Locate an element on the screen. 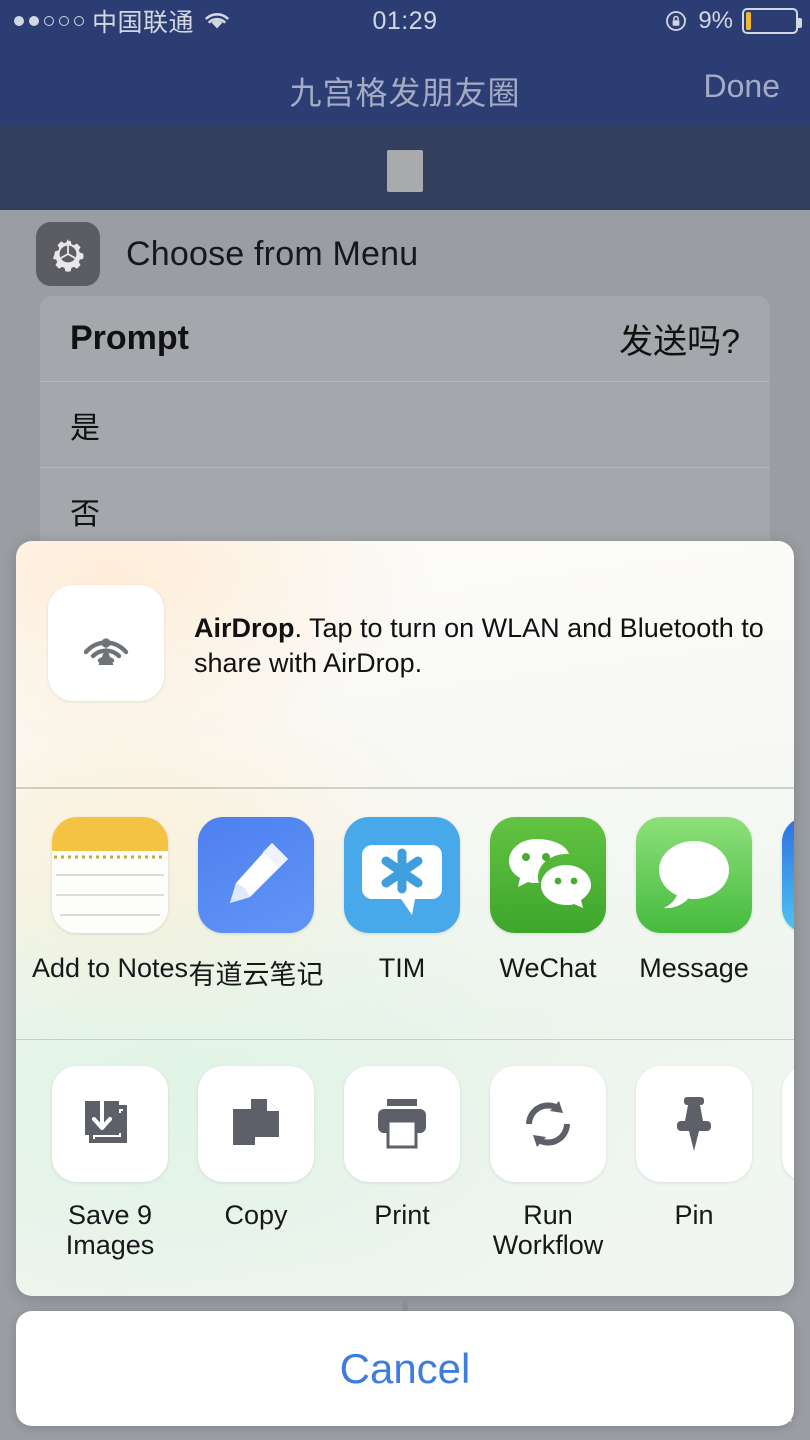 Image resolution: width=810 pixels, height=1440 pixels. partial-blue-app-icon is located at coordinates (788, 874).